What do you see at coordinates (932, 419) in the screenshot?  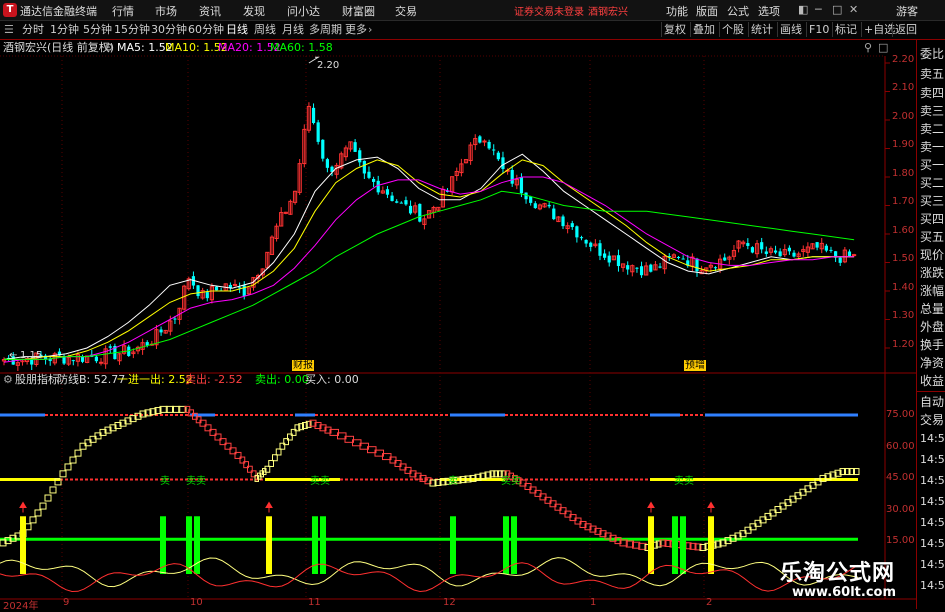 I see `auto-trade-label: 交易` at bounding box center [932, 419].